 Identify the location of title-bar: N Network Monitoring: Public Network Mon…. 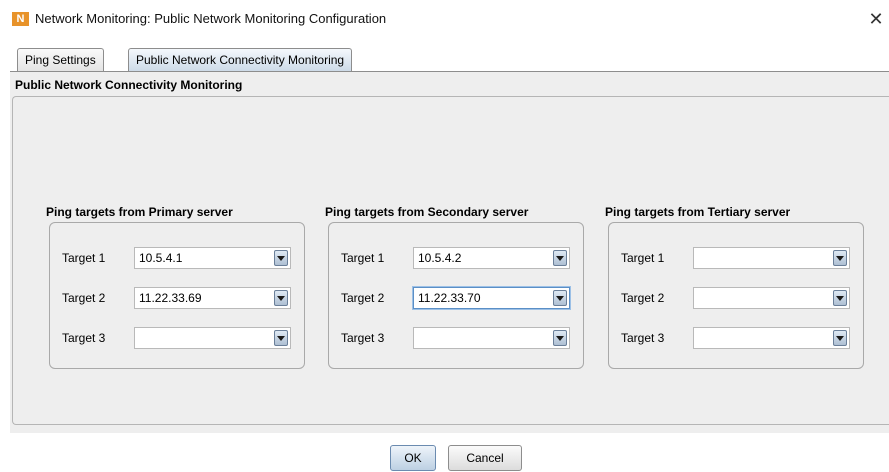
(444, 22).